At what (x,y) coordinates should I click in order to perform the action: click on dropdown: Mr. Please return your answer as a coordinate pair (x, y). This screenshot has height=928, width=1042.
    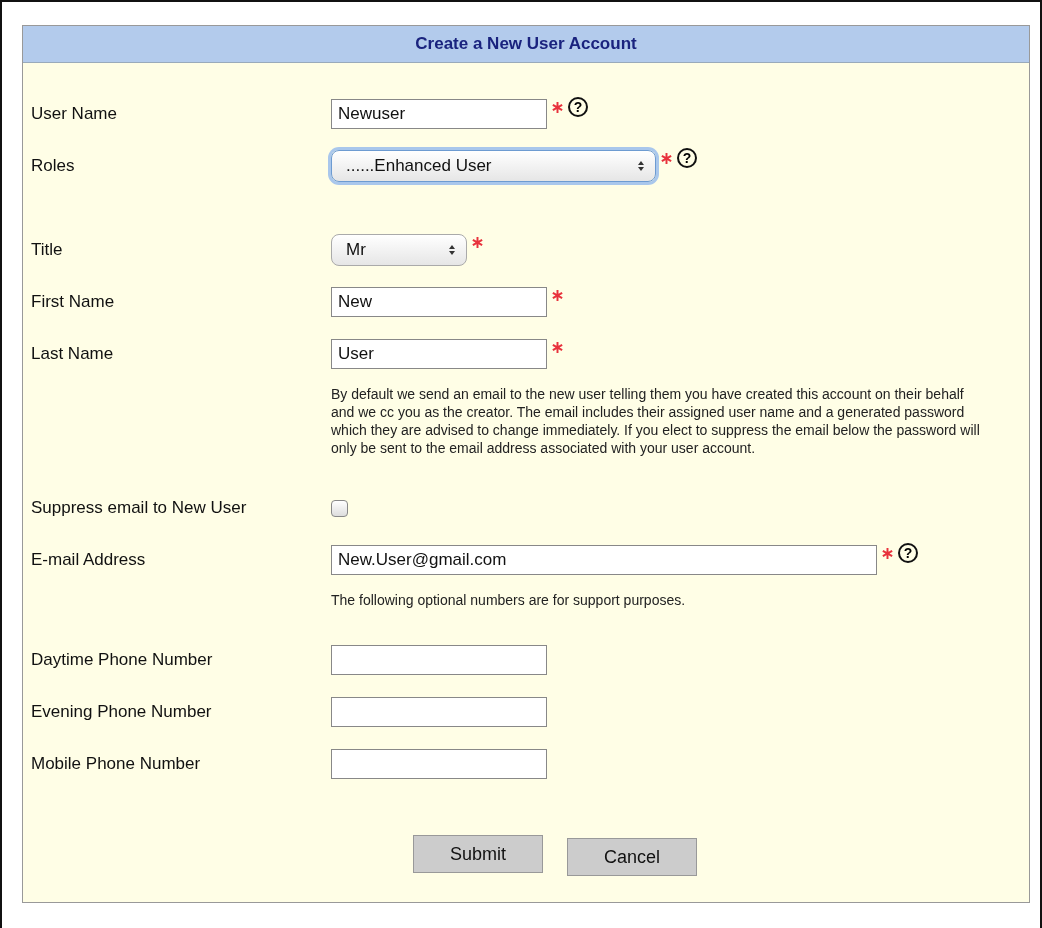
    Looking at the image, I should click on (399, 250).